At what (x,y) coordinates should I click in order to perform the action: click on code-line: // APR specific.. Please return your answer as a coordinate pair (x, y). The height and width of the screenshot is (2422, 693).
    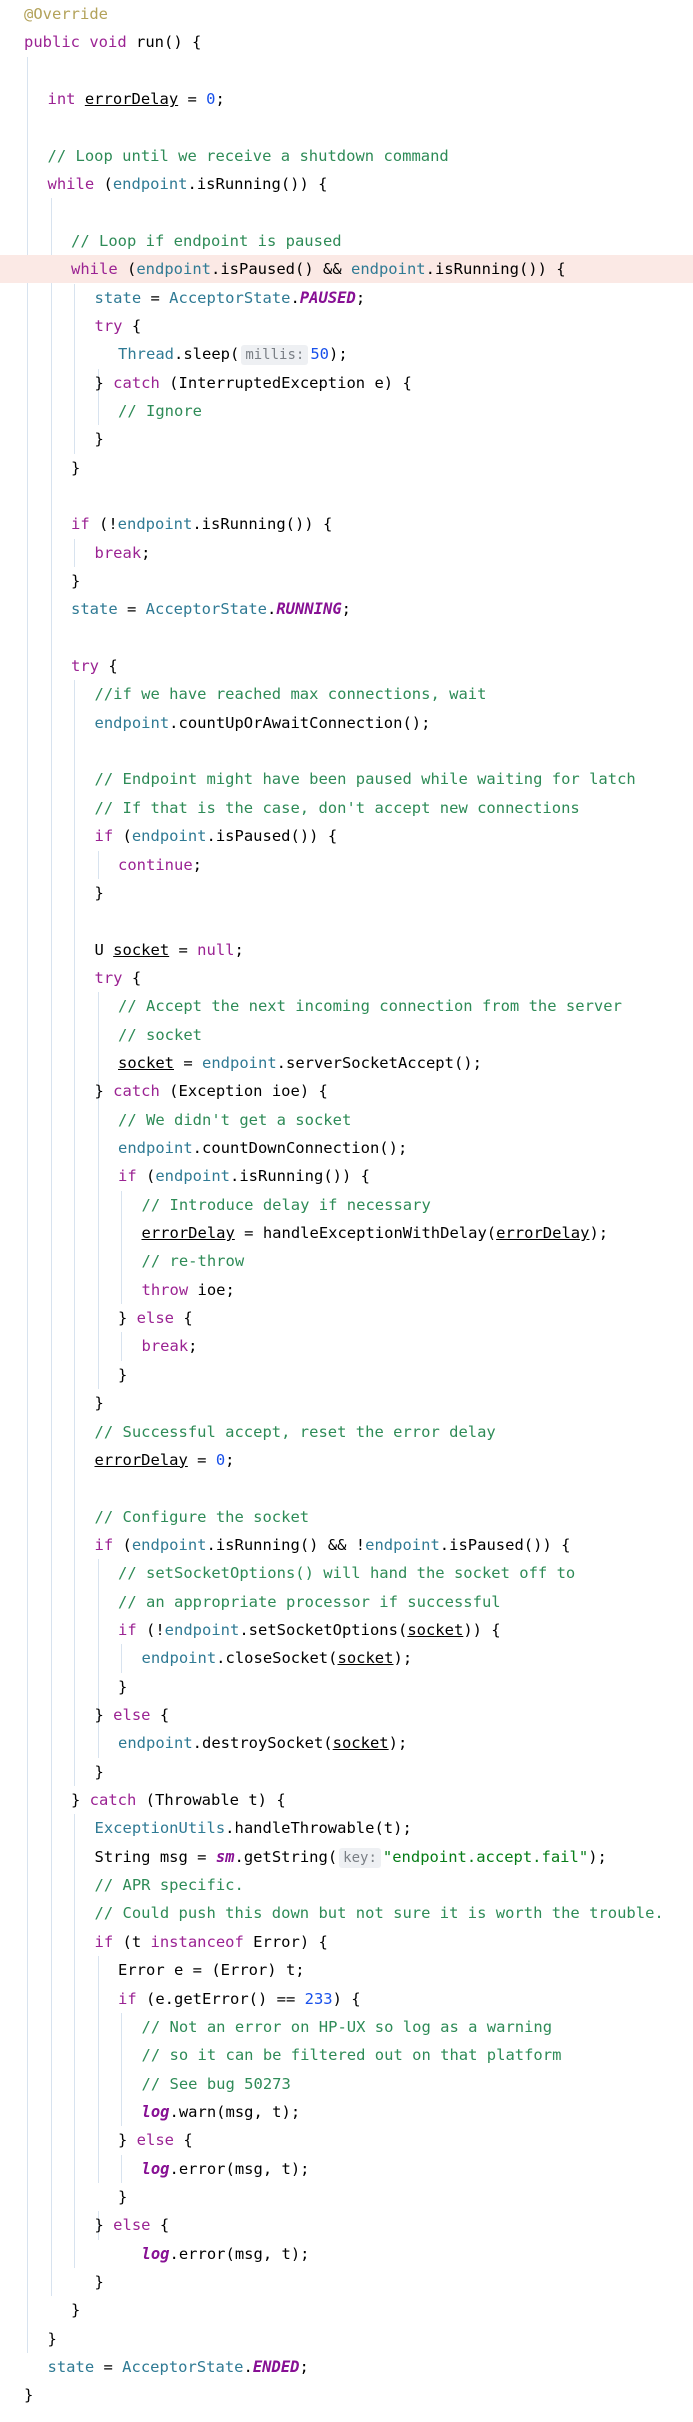
    Looking at the image, I should click on (346, 1885).